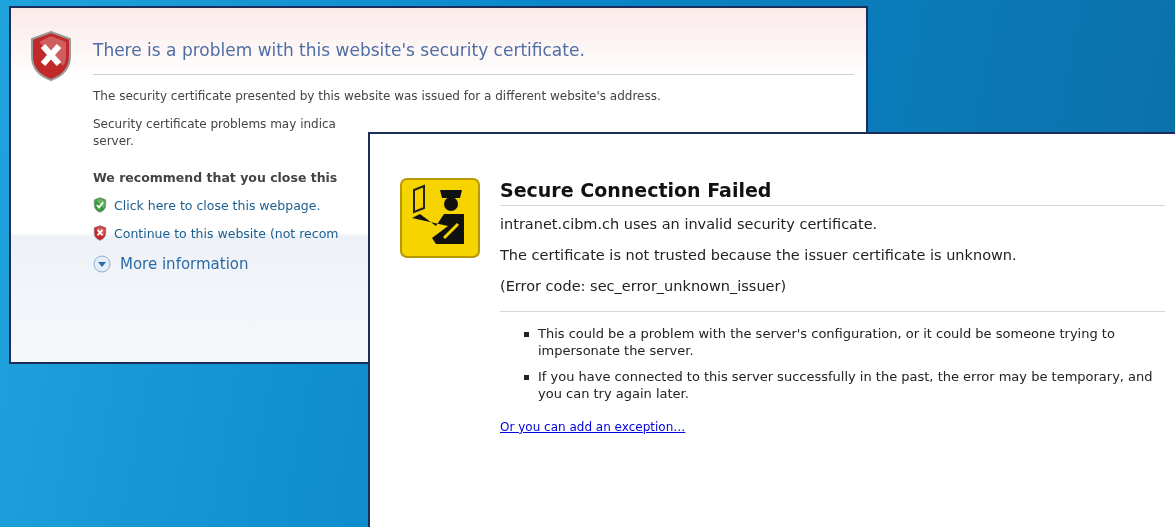 This screenshot has width=1175, height=527. I want to click on error-title: Secure Connection Failed, so click(832, 192).